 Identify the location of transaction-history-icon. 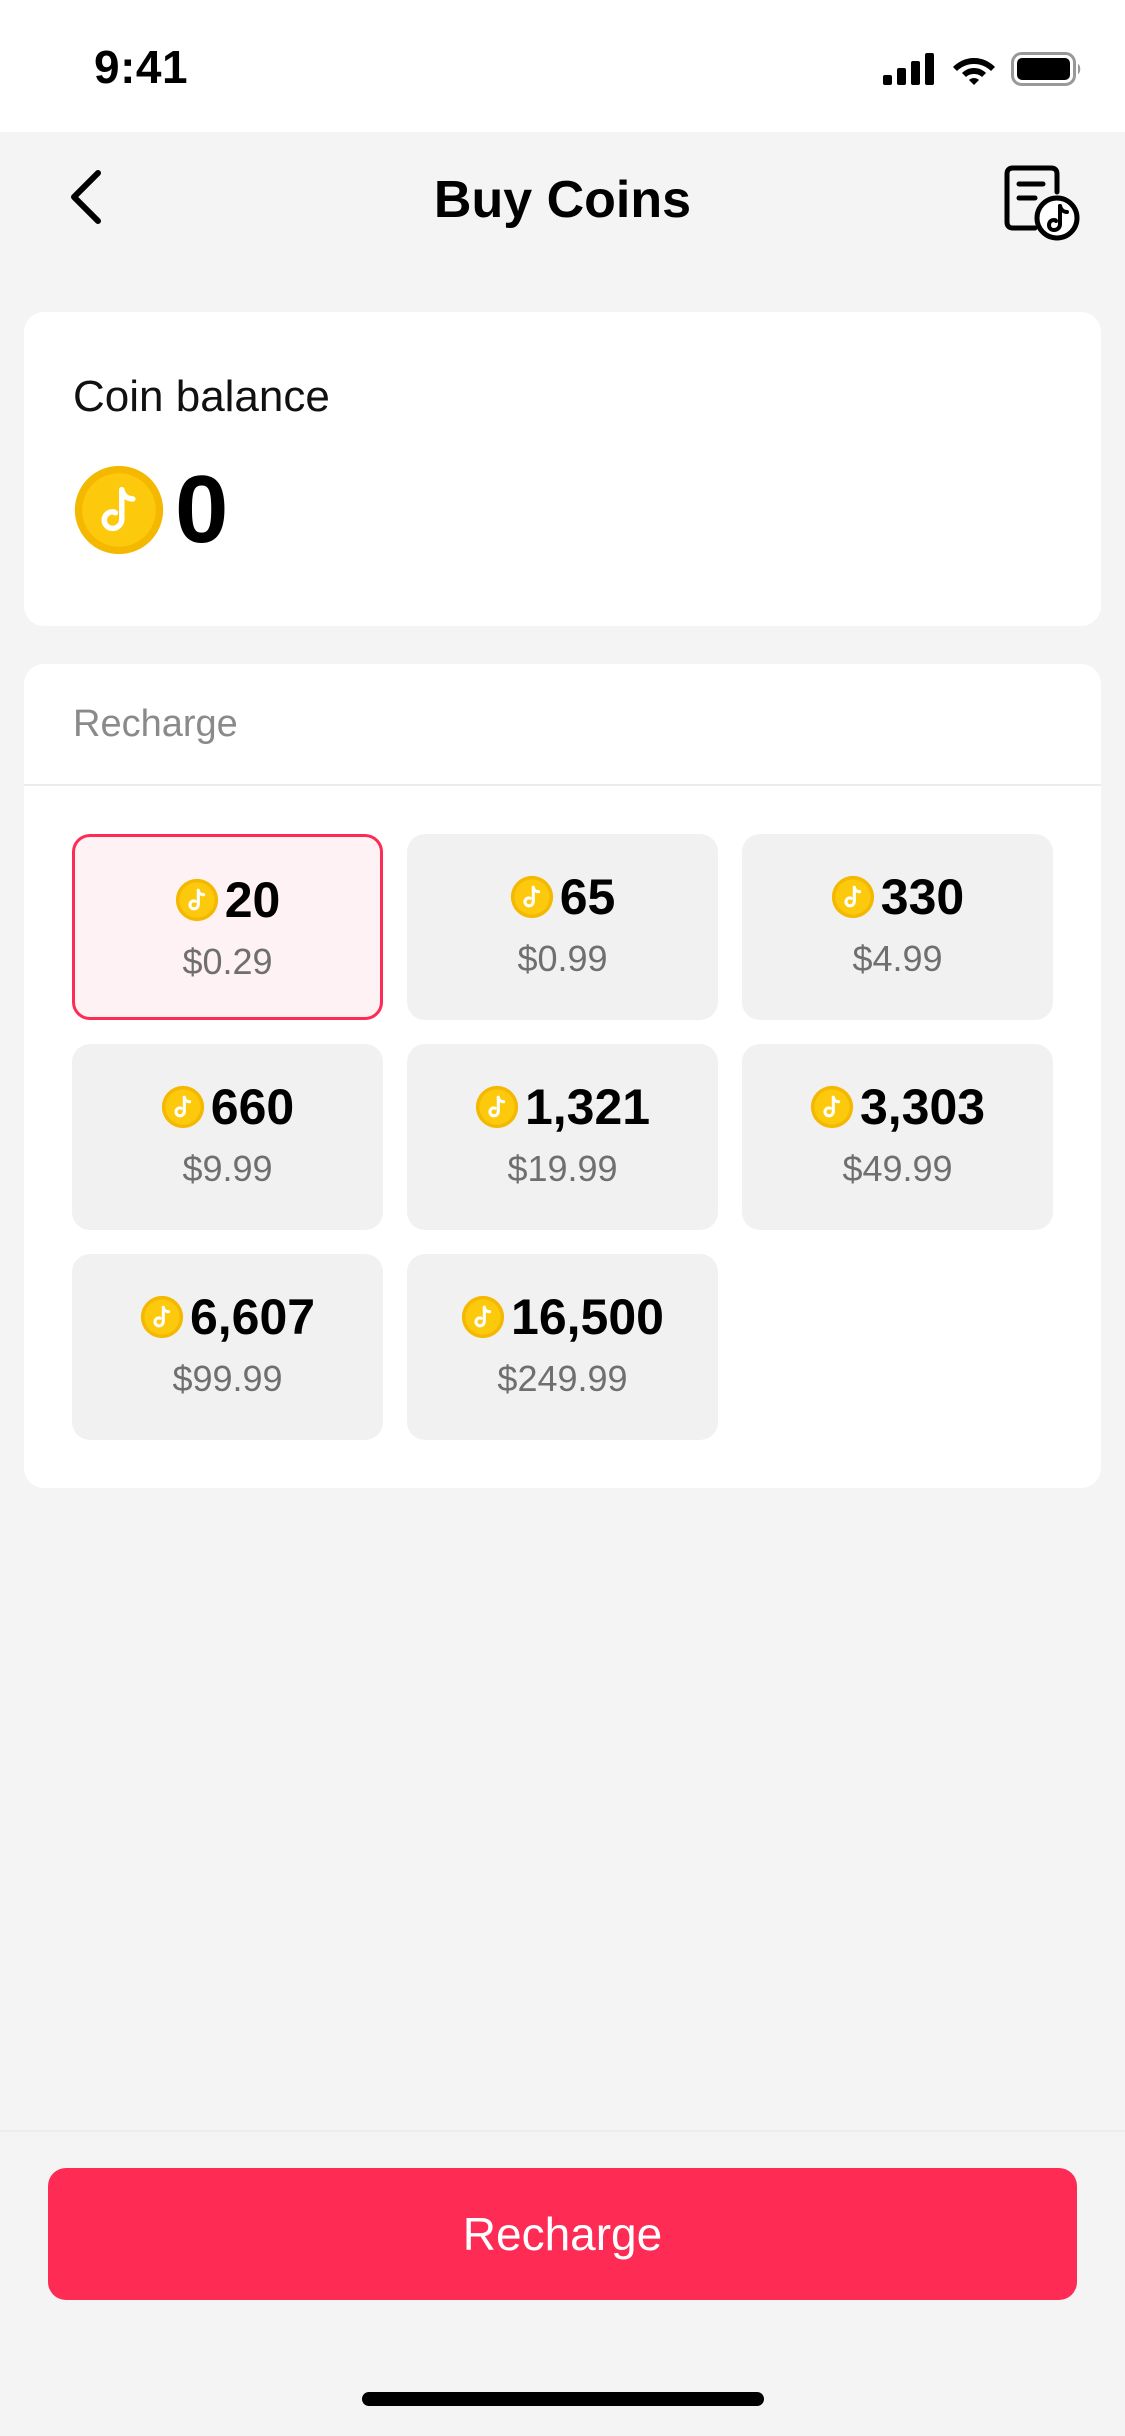
(1042, 203).